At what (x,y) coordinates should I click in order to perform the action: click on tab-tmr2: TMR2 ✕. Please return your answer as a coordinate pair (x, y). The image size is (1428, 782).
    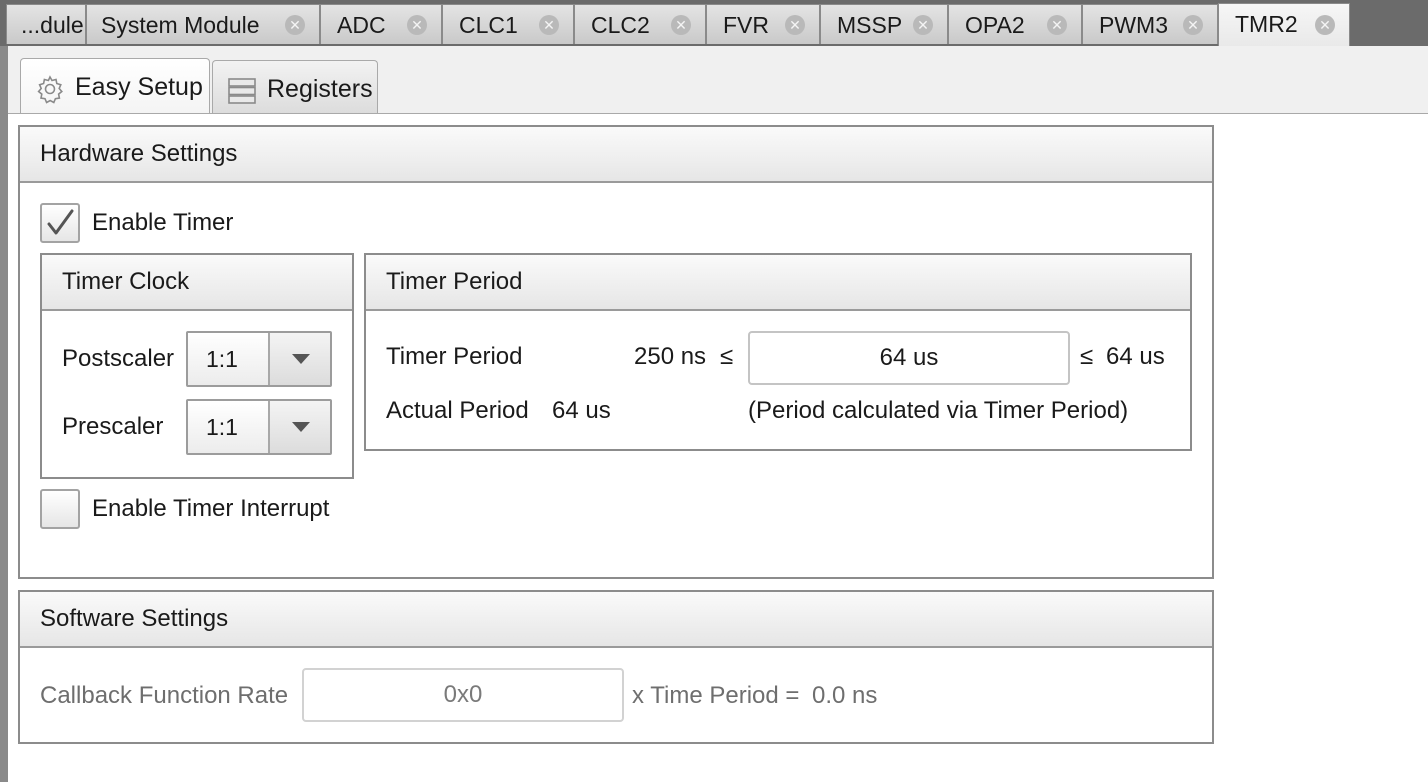
    Looking at the image, I should click on (1284, 24).